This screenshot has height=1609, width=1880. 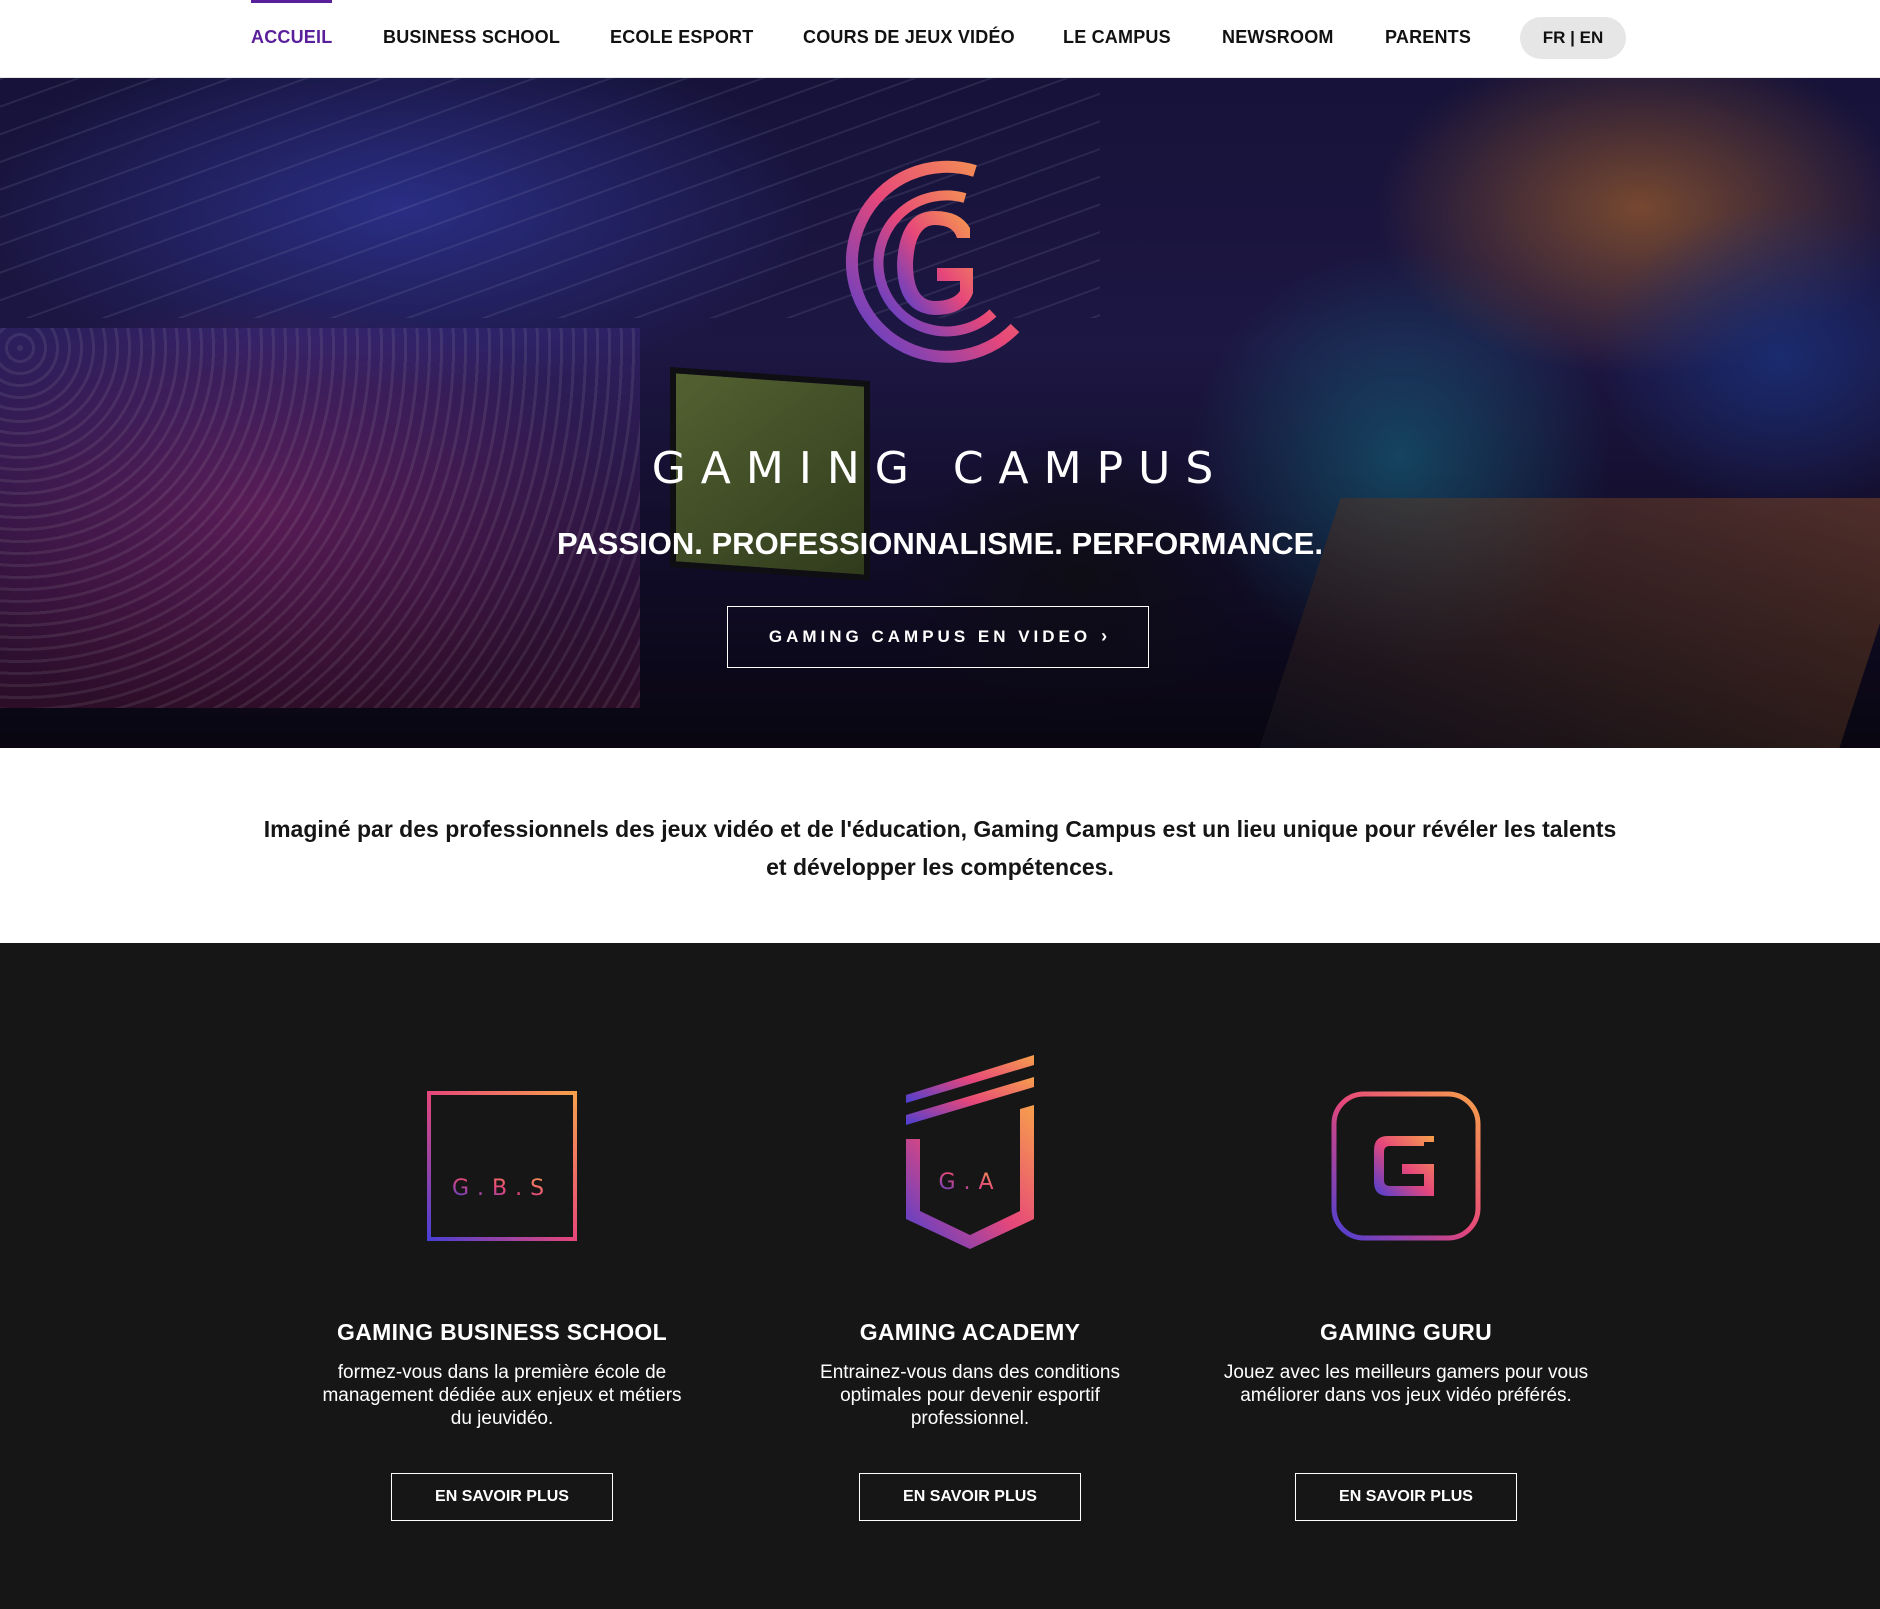 What do you see at coordinates (1278, 39) in the screenshot?
I see `nav-item-newsroom: NEWSROOM` at bounding box center [1278, 39].